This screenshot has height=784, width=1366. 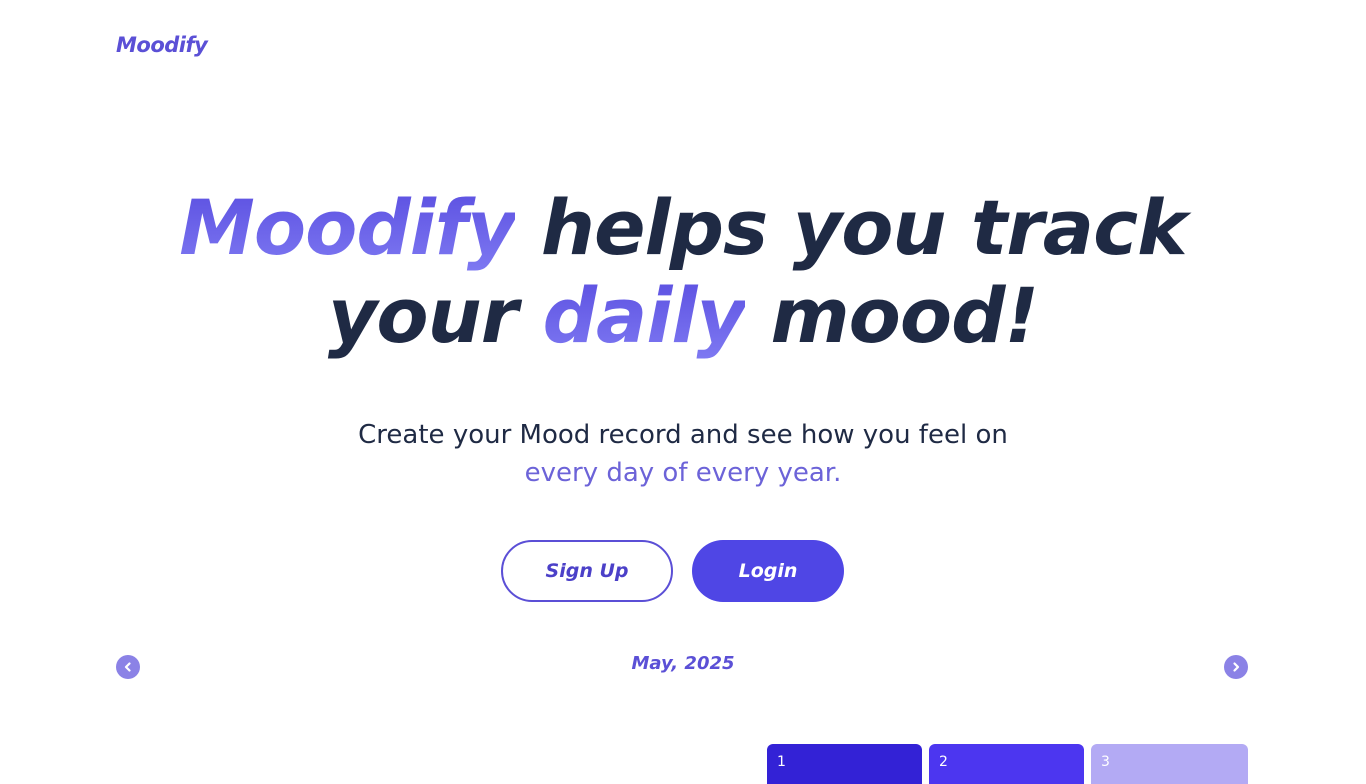 What do you see at coordinates (892, 315) in the screenshot?
I see `hero-line-2-after: mood!` at bounding box center [892, 315].